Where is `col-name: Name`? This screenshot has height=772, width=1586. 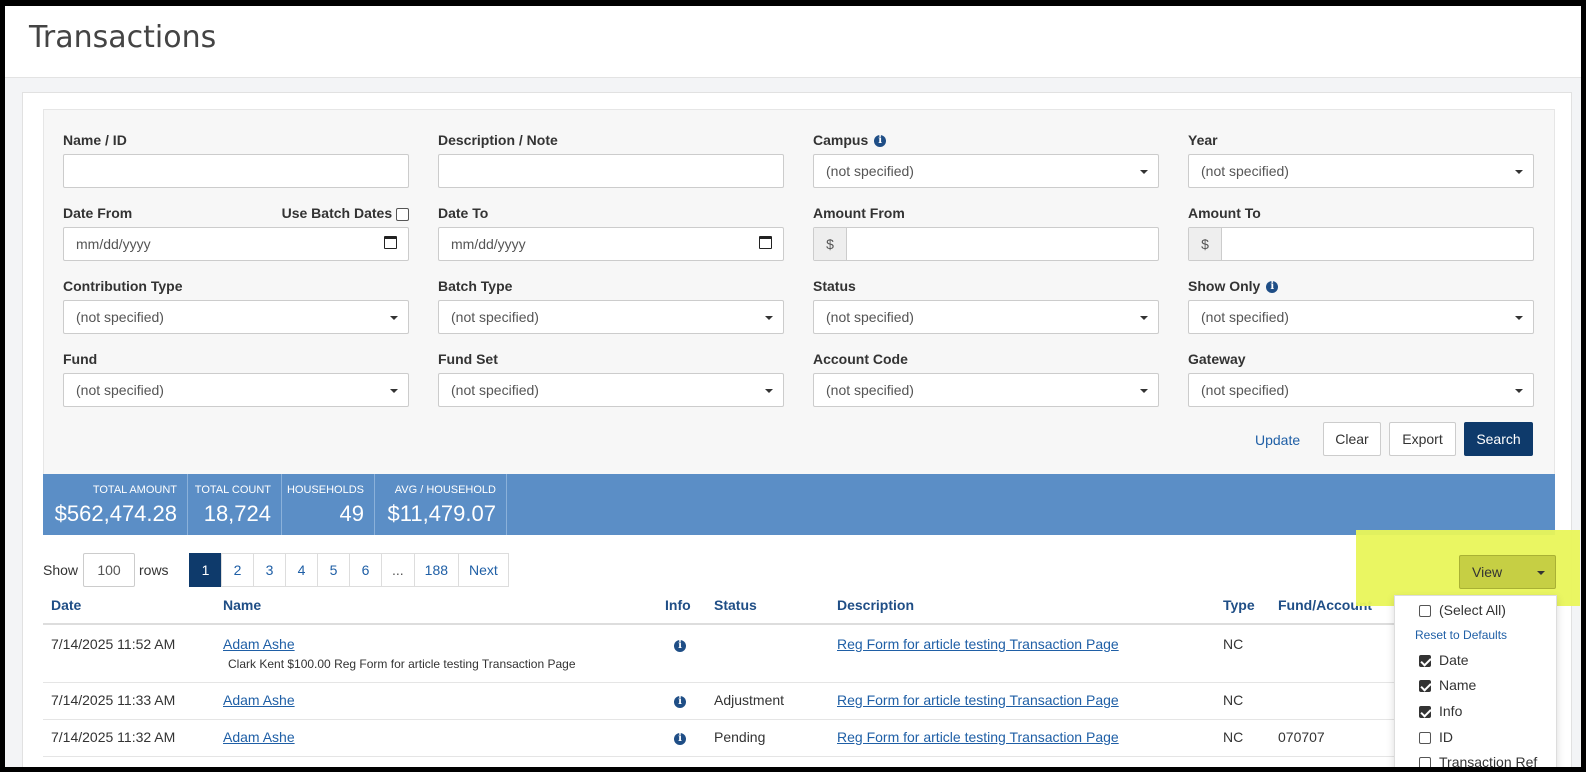
col-name: Name is located at coordinates (242, 605).